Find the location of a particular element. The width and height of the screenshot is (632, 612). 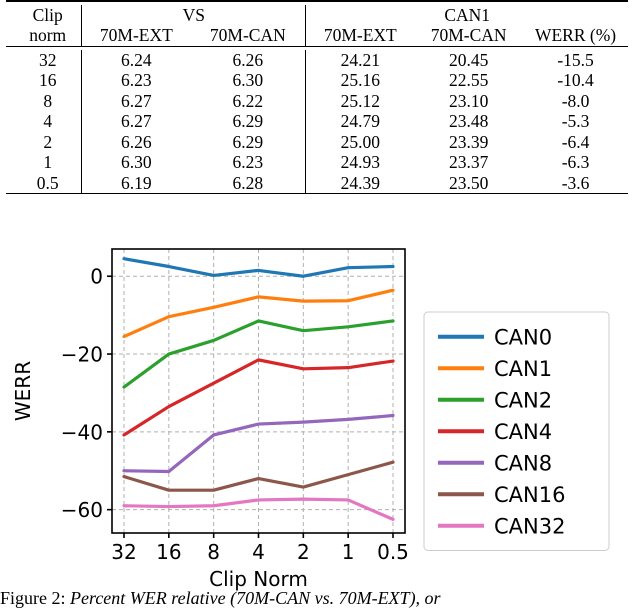

header-werr-percent: WERR (%) is located at coordinates (575, 35).